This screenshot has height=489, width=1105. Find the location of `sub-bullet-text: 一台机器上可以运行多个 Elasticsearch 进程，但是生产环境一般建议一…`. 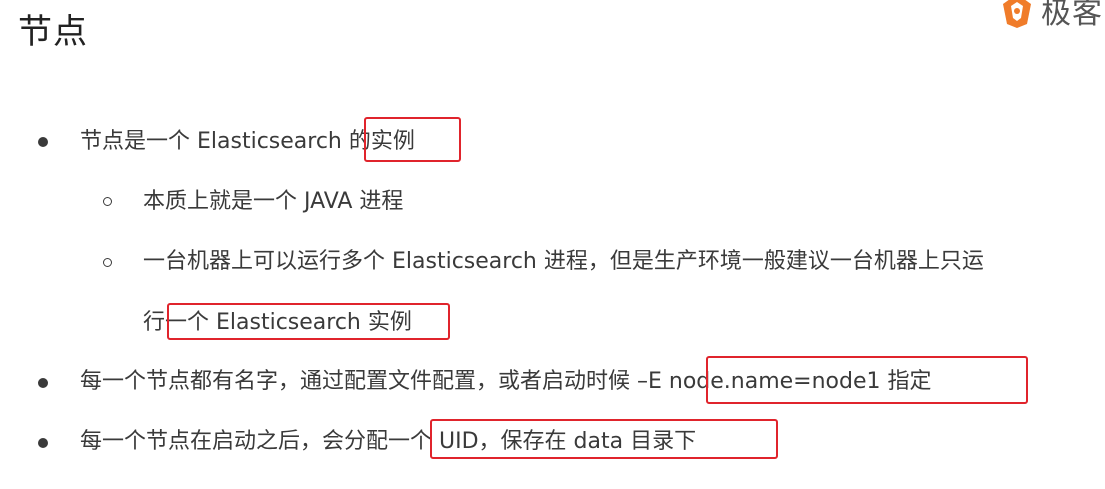

sub-bullet-text: 一台机器上可以运行多个 Elasticsearch 进程，但是生产环境一般建议一… is located at coordinates (563, 261).